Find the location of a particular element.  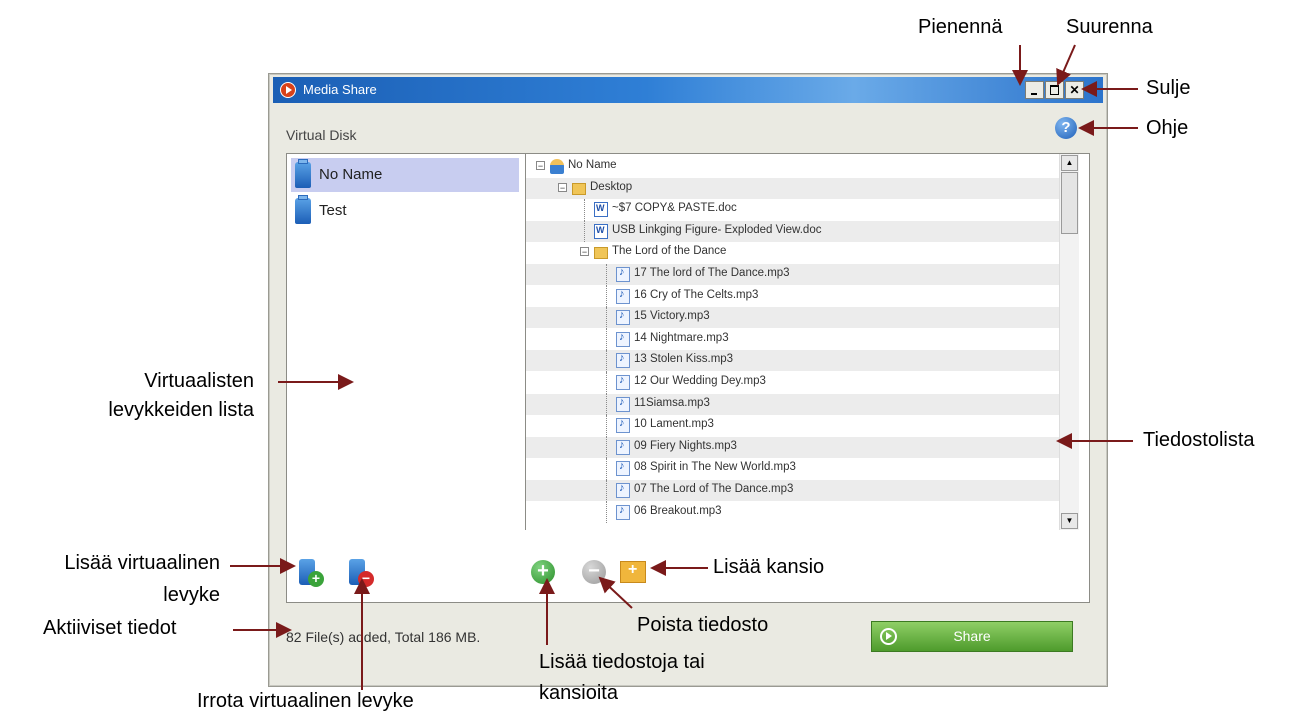

annotation-add-files-1: Lisää tiedostoja tai is located at coordinates (622, 662).